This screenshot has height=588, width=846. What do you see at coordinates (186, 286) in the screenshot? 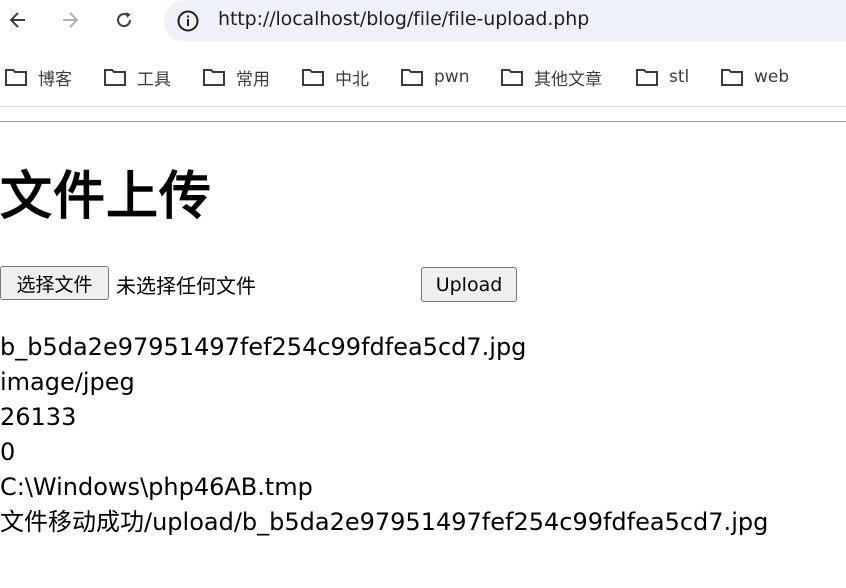
I see `file-status-text: 未选择任何文件` at bounding box center [186, 286].